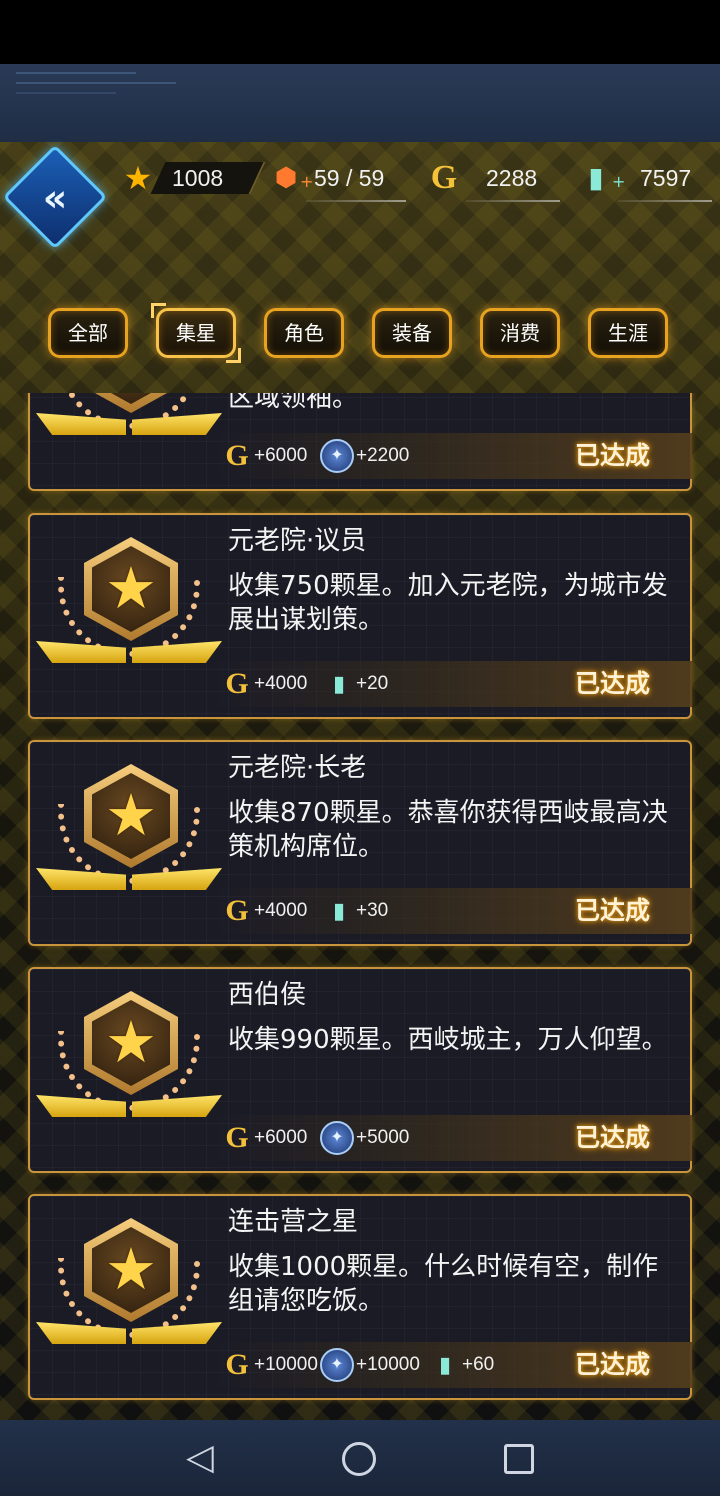  Describe the element at coordinates (448, 603) in the screenshot. I see `achievement-description: 收集750颗星。加入元老院，为城市发展出谋划策。` at that location.